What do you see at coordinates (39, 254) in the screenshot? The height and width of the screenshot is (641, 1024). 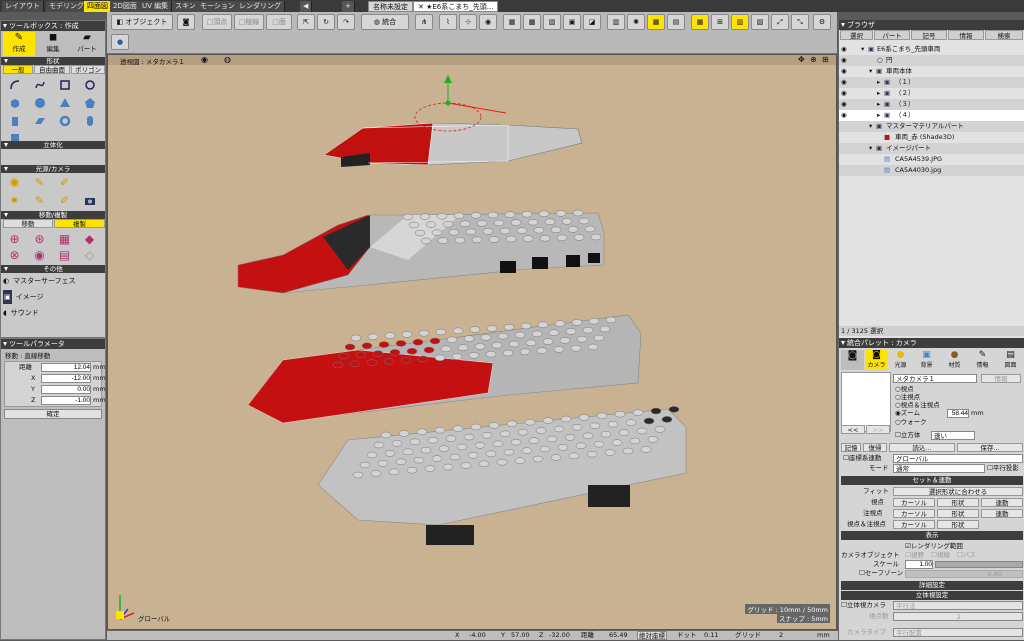 I see `circular-copy-icon: ◉` at bounding box center [39, 254].